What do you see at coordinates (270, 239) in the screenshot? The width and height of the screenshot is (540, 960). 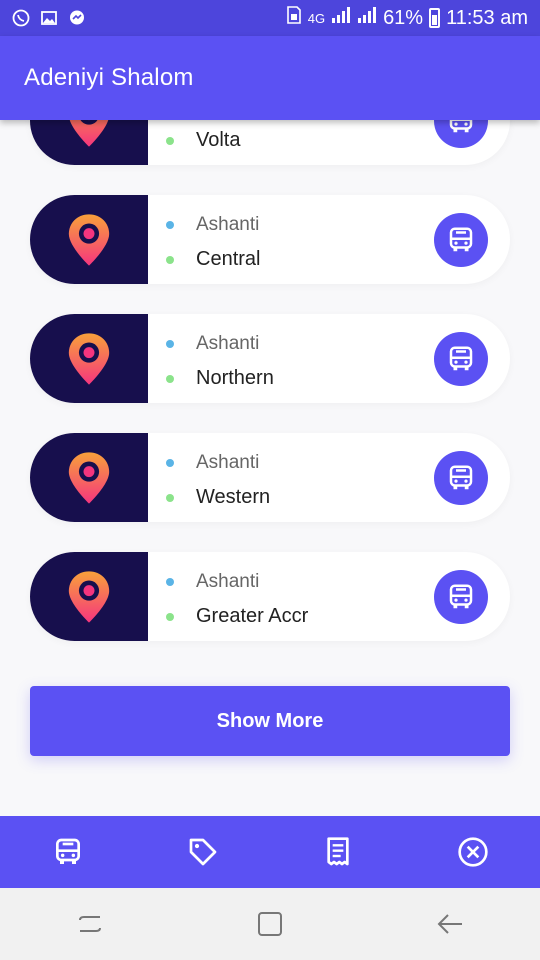 I see `list-item: Ashanti Central` at bounding box center [270, 239].